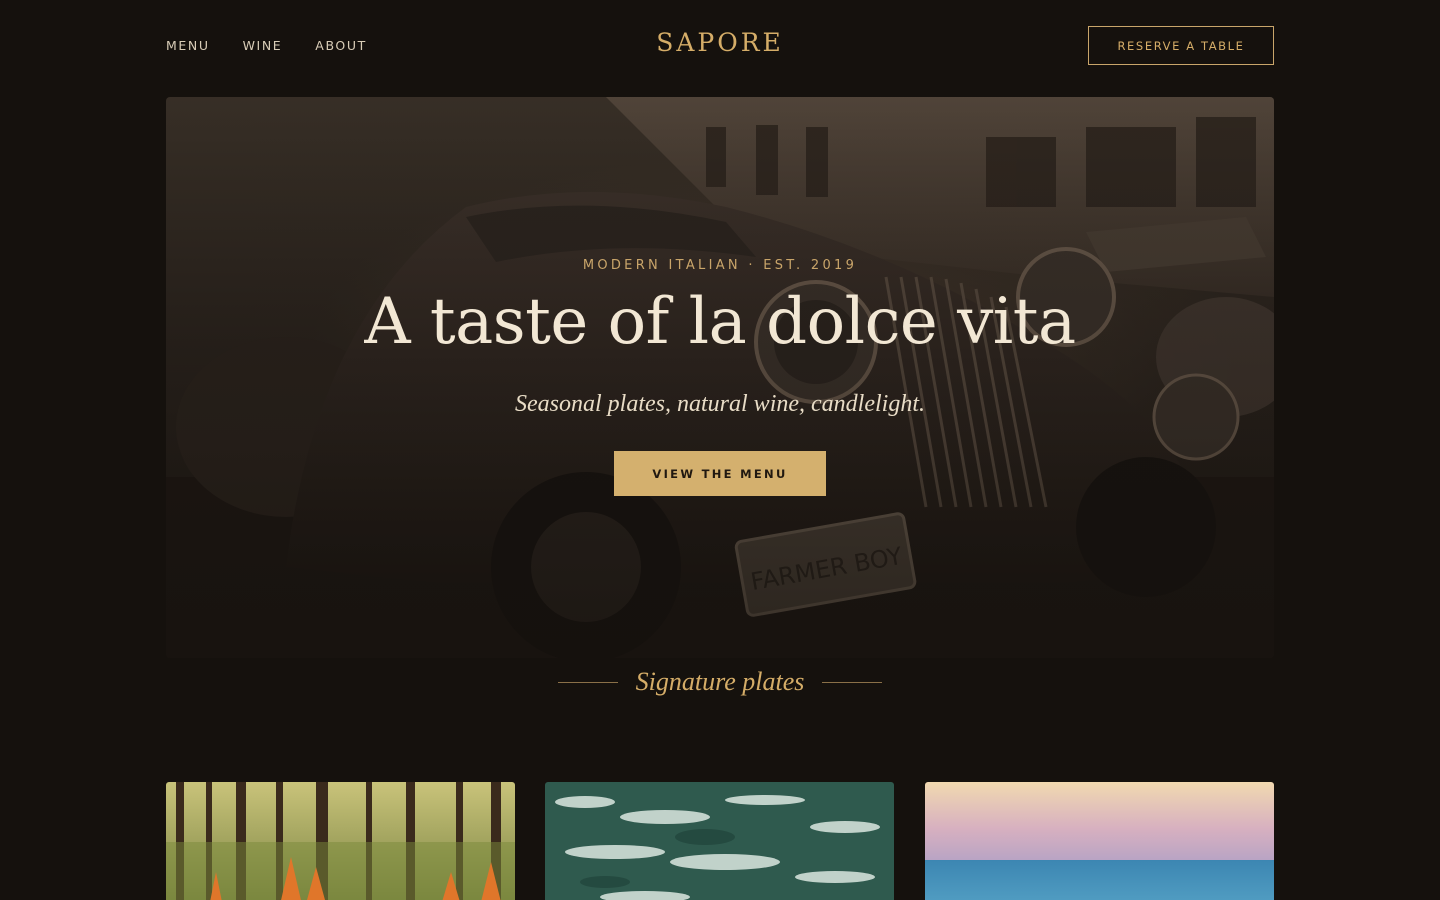 The image size is (1440, 900). What do you see at coordinates (720, 473) in the screenshot?
I see `view-menu-button: VIEW THE MENU` at bounding box center [720, 473].